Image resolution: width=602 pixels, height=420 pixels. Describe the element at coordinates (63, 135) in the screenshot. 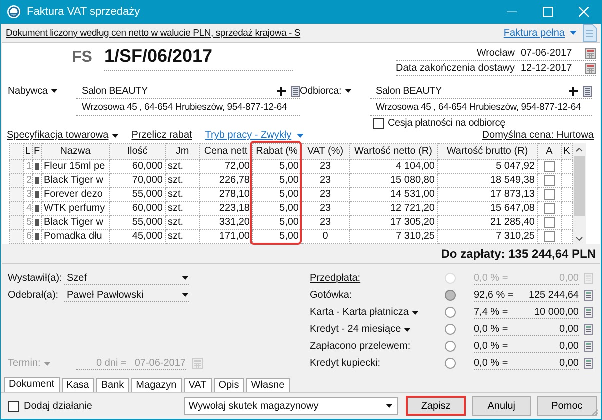

I see `specification-dropdown: Specyfikacja towarowa` at that location.